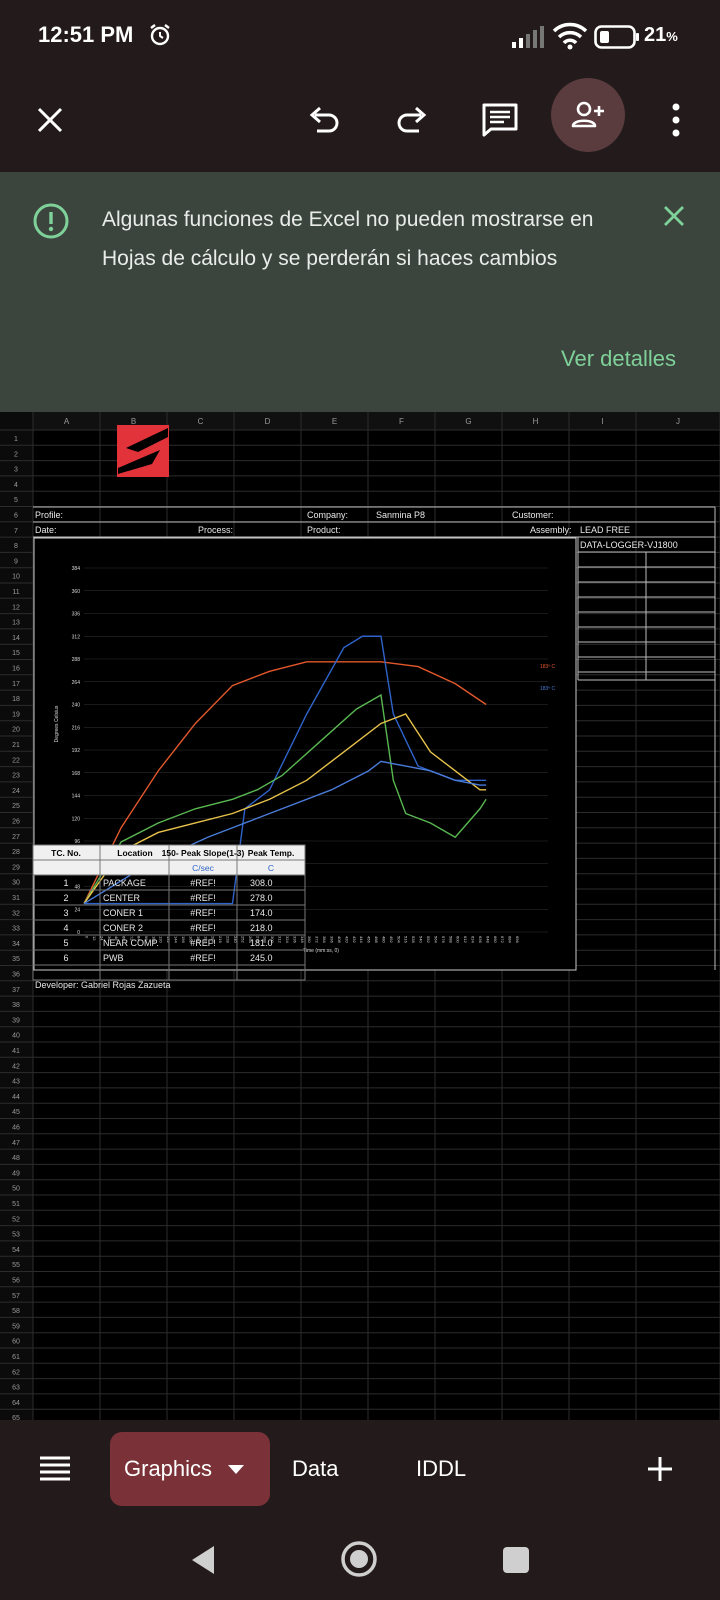 The image size is (720, 1600). Describe the element at coordinates (16, 607) in the screenshot. I see `row-header: 12` at that location.